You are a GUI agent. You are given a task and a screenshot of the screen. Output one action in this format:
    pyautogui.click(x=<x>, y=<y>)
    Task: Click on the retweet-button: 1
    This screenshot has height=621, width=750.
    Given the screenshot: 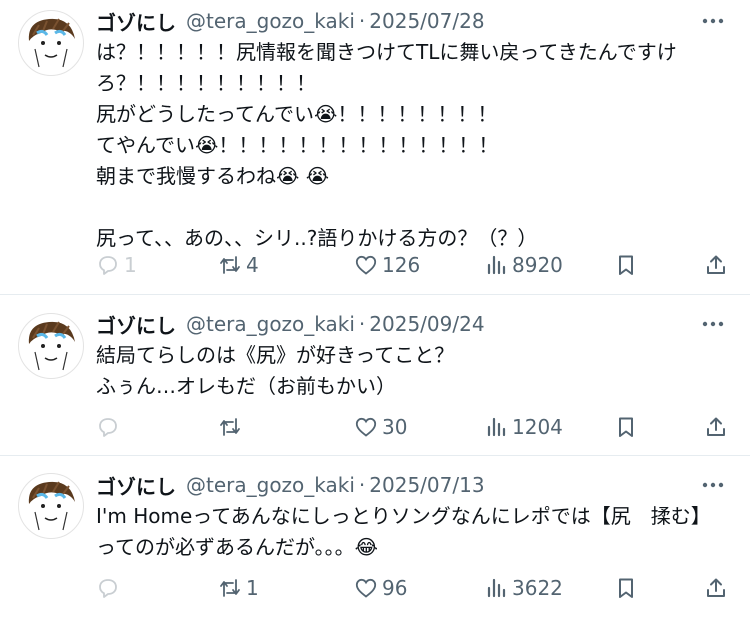 What is the action you would take?
    pyautogui.click(x=238, y=588)
    